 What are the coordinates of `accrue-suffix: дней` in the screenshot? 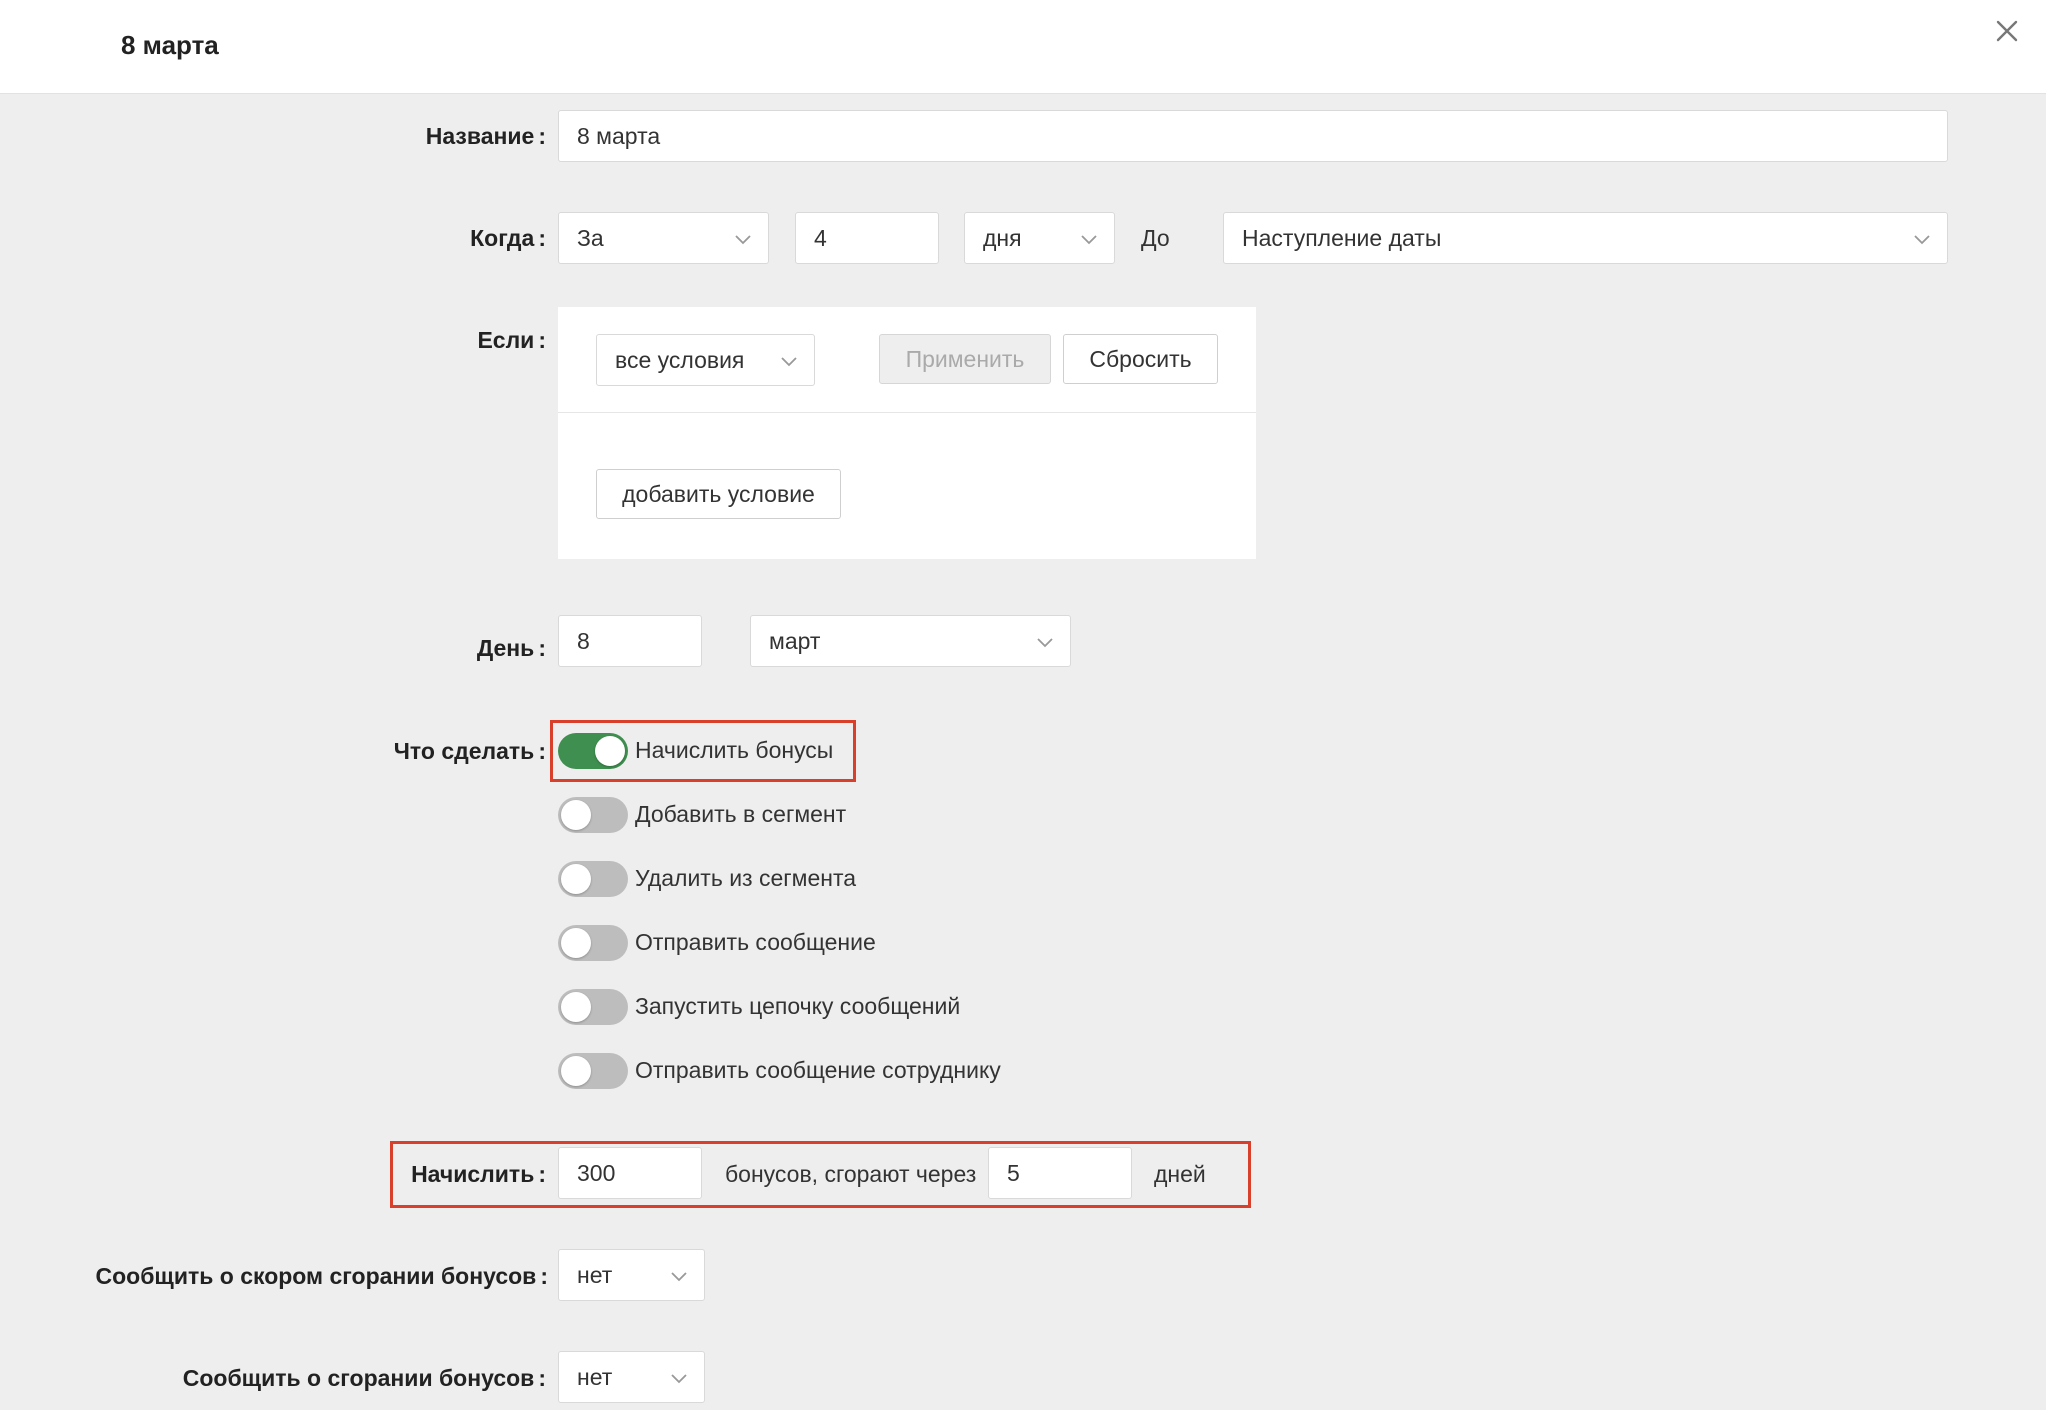 It's located at (1180, 1174).